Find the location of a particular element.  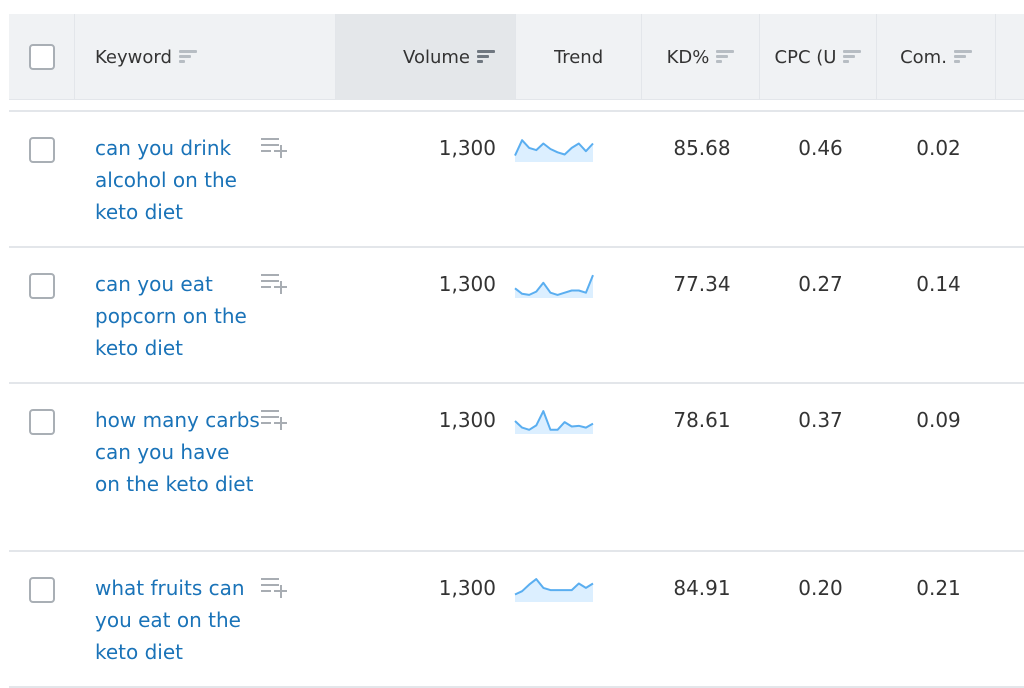

com-value: 0.14 is located at coordinates (938, 284).